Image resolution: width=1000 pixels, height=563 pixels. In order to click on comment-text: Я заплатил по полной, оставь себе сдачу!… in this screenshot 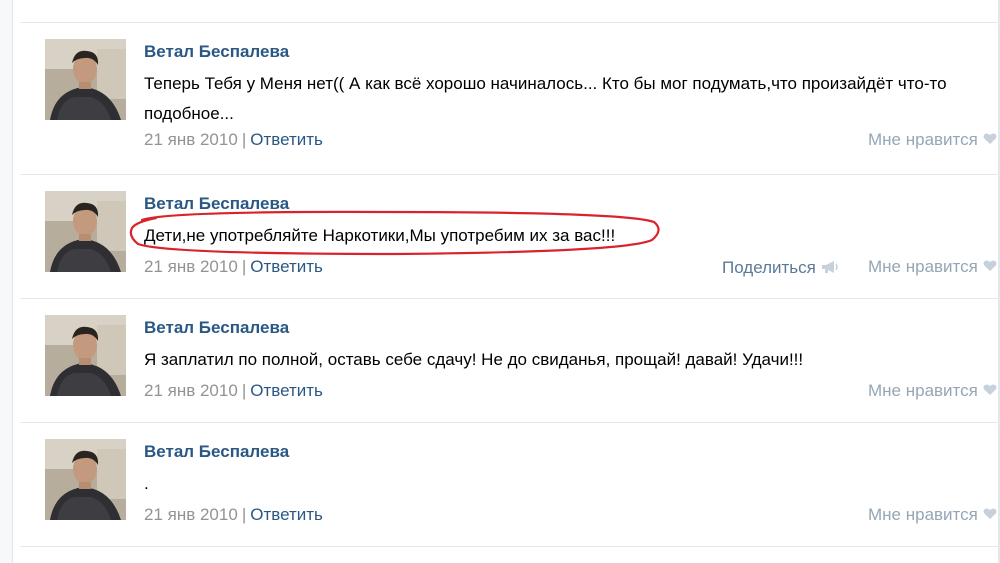, I will do `click(474, 359)`.